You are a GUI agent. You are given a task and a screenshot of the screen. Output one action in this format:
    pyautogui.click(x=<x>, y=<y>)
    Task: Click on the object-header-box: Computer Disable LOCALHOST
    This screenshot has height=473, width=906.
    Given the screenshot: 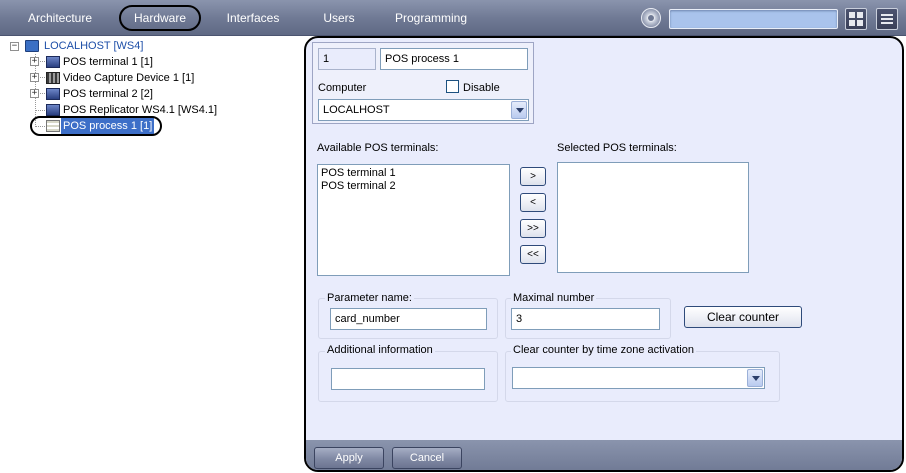 What is the action you would take?
    pyautogui.click(x=423, y=83)
    